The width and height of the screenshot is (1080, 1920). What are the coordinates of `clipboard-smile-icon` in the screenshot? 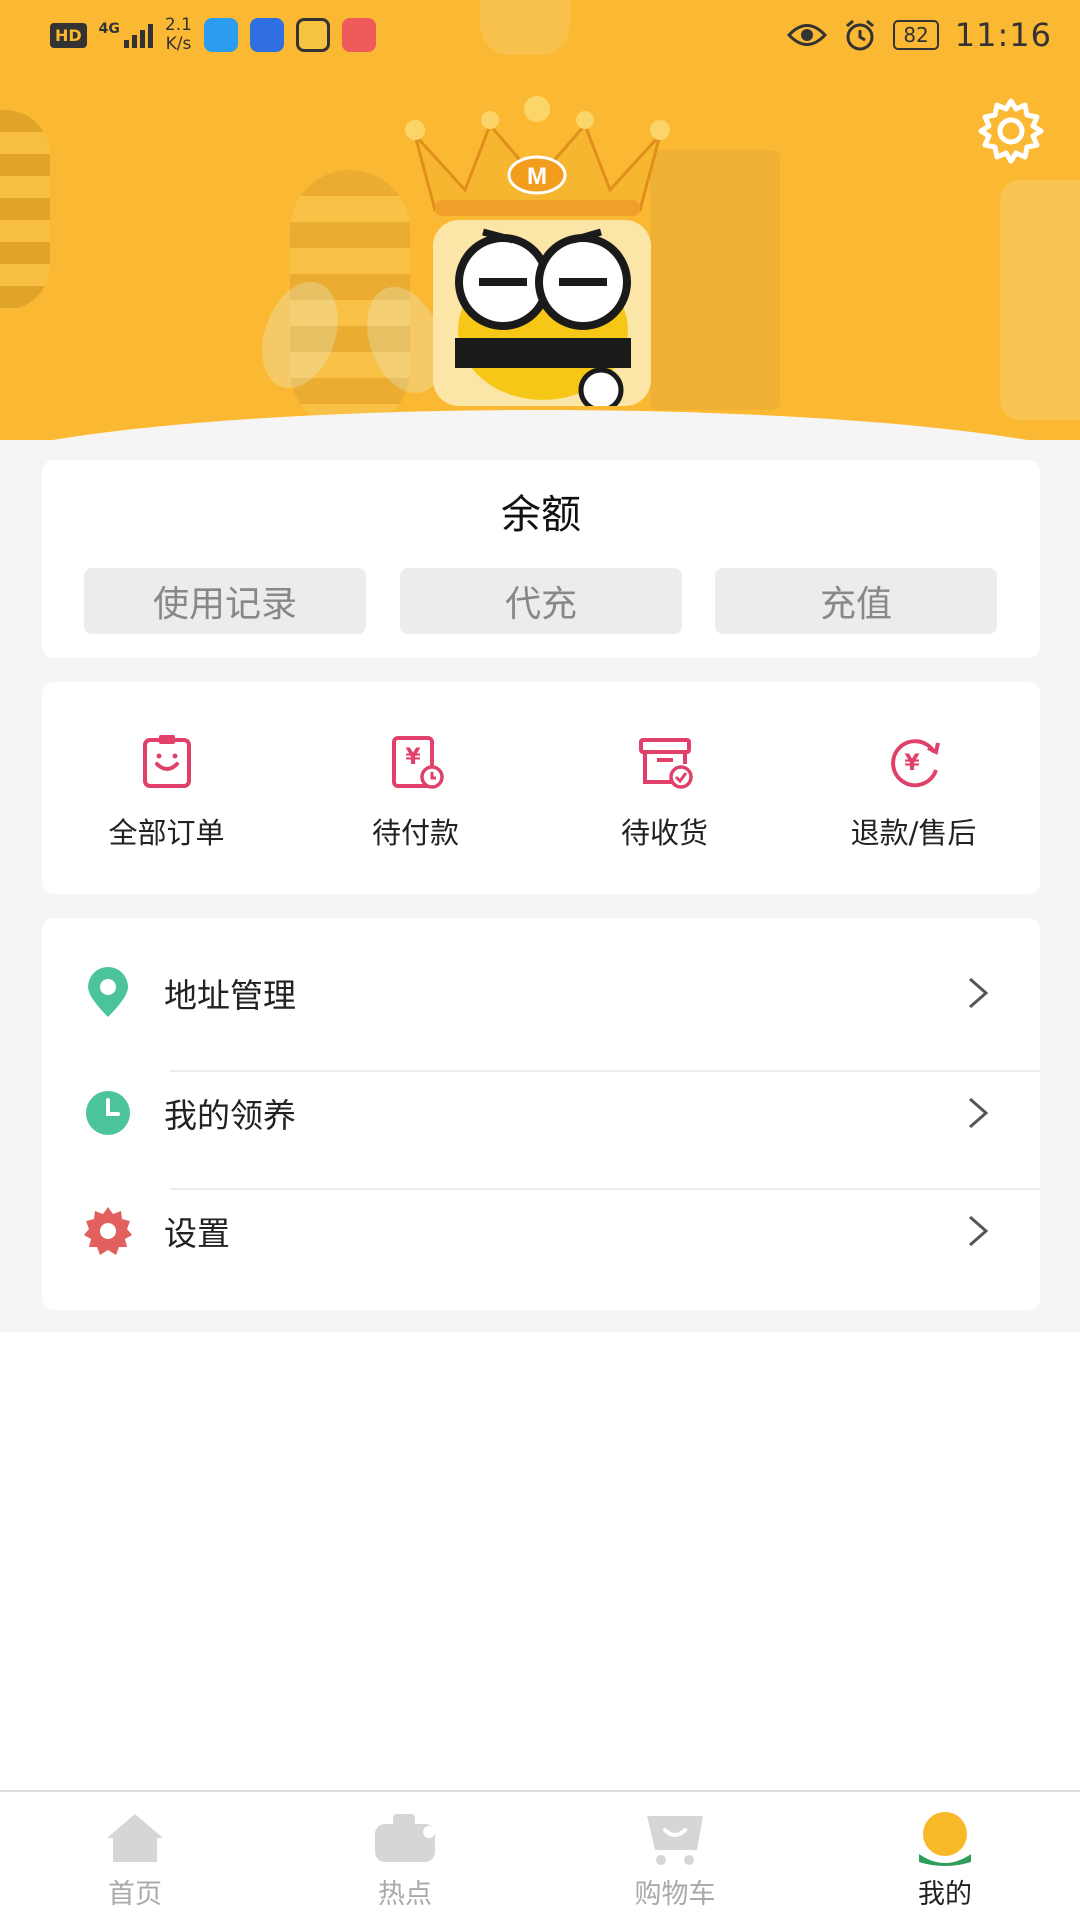 It's located at (166, 761).